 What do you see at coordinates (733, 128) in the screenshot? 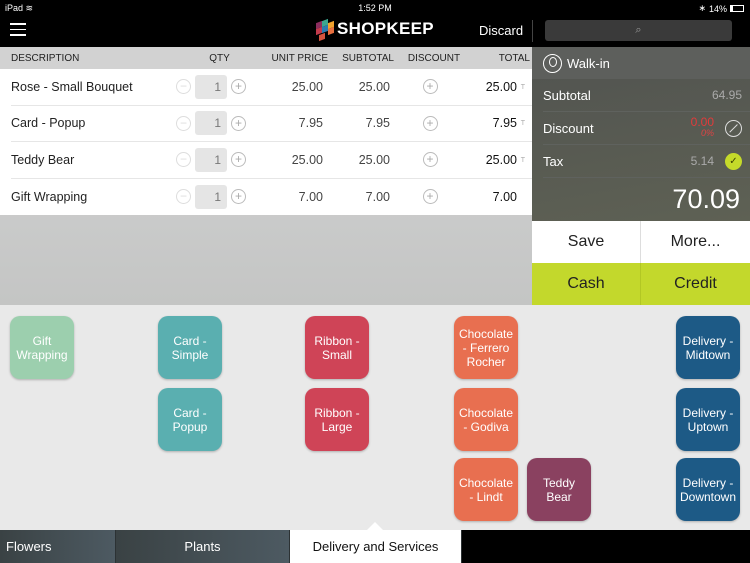
I see `edit-discount-icon` at bounding box center [733, 128].